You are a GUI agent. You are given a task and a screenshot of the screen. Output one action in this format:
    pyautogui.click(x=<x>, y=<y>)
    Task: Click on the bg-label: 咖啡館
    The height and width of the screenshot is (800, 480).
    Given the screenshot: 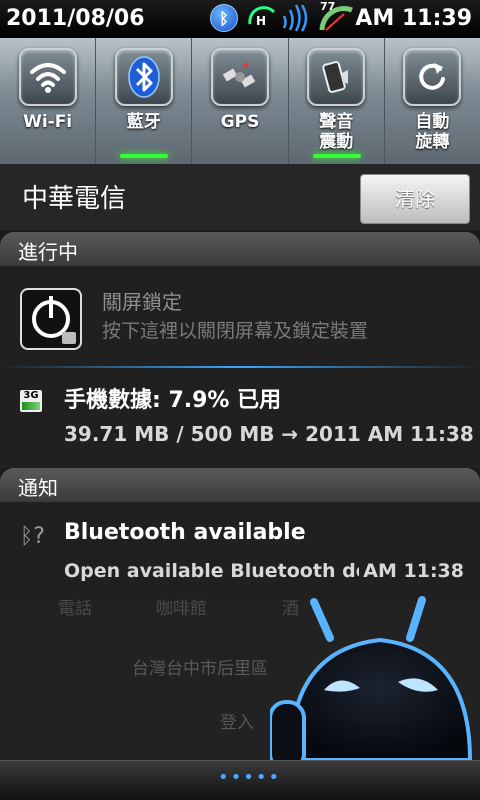 What is the action you would take?
    pyautogui.click(x=181, y=609)
    